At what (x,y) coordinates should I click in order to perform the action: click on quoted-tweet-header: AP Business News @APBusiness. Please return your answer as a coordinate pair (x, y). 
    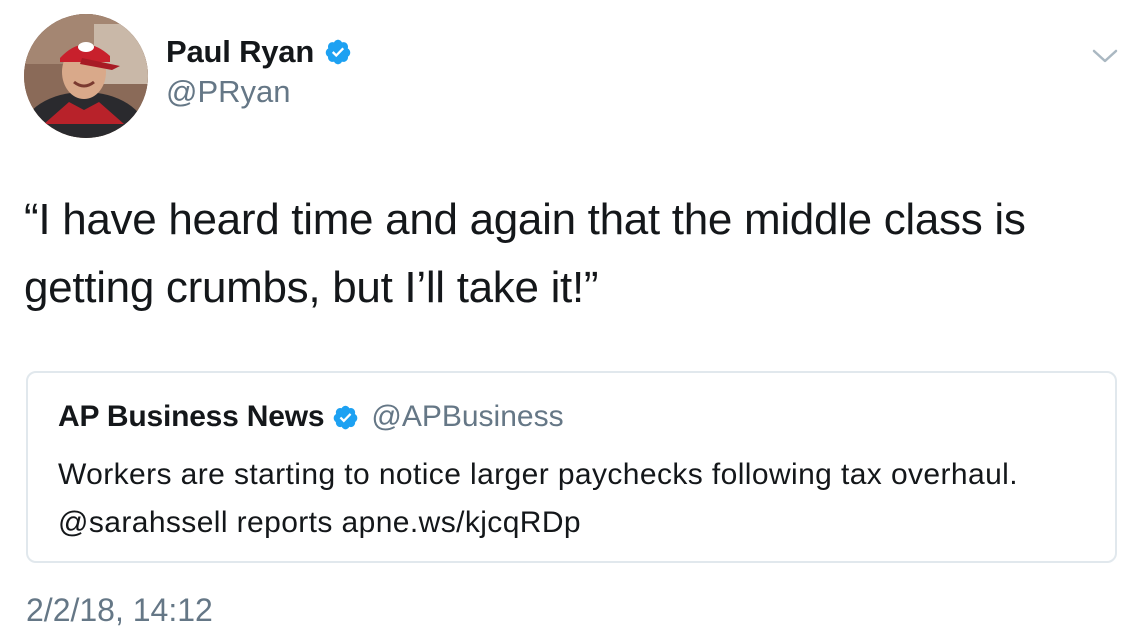
    Looking at the image, I should click on (311, 417).